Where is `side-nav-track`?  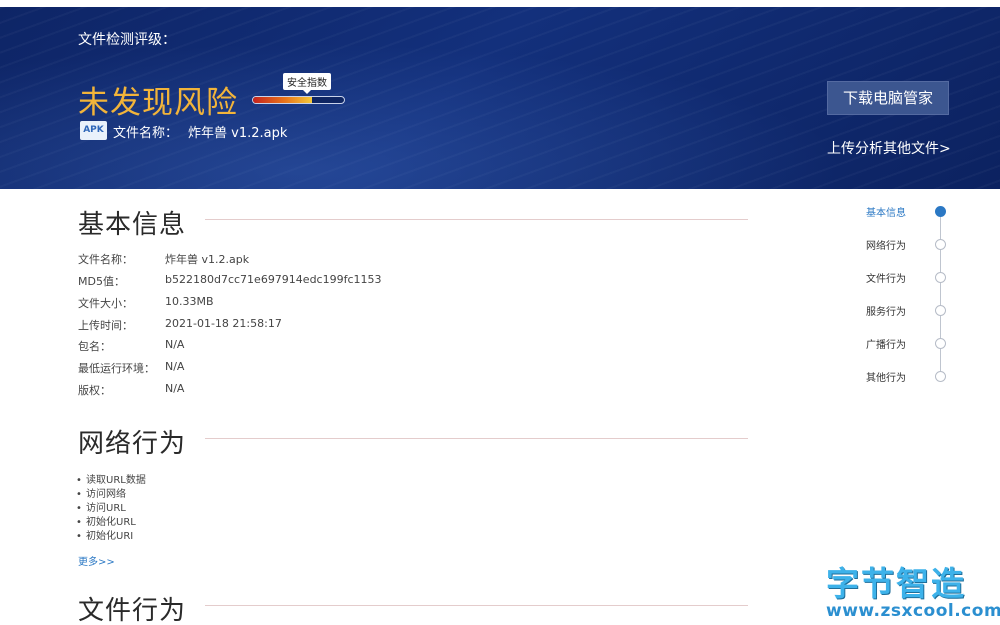 side-nav-track is located at coordinates (940, 294).